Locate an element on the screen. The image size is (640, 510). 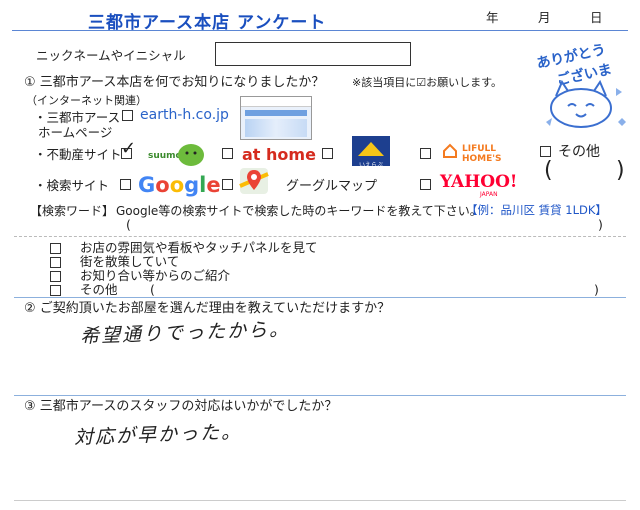
homepage-checkbox is located at coordinates (127, 115).